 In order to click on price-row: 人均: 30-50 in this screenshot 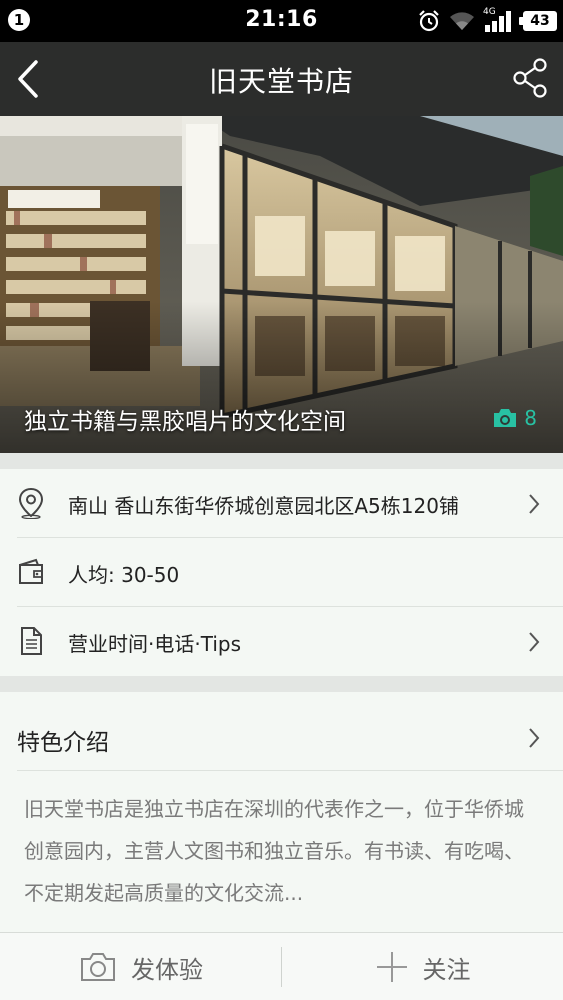, I will do `click(281, 572)`.